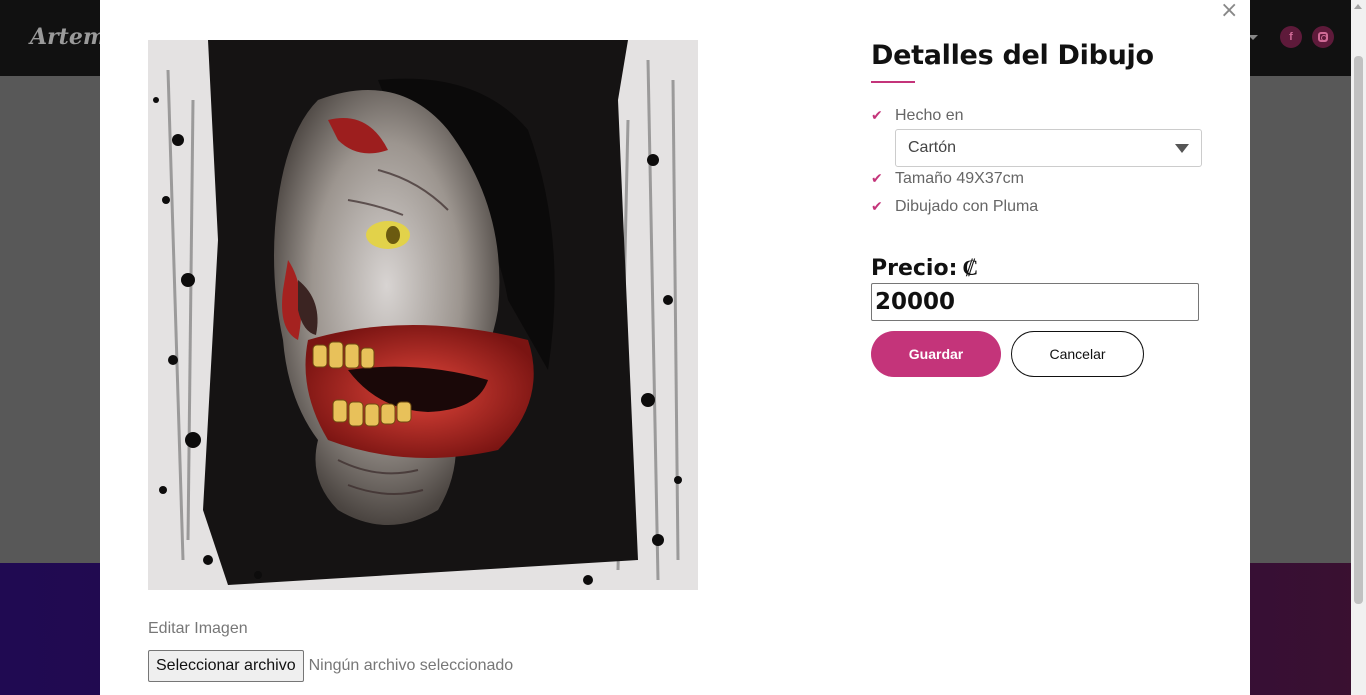  Describe the element at coordinates (1012, 55) in the screenshot. I see `details-title: Detalles del Dibujo` at that location.